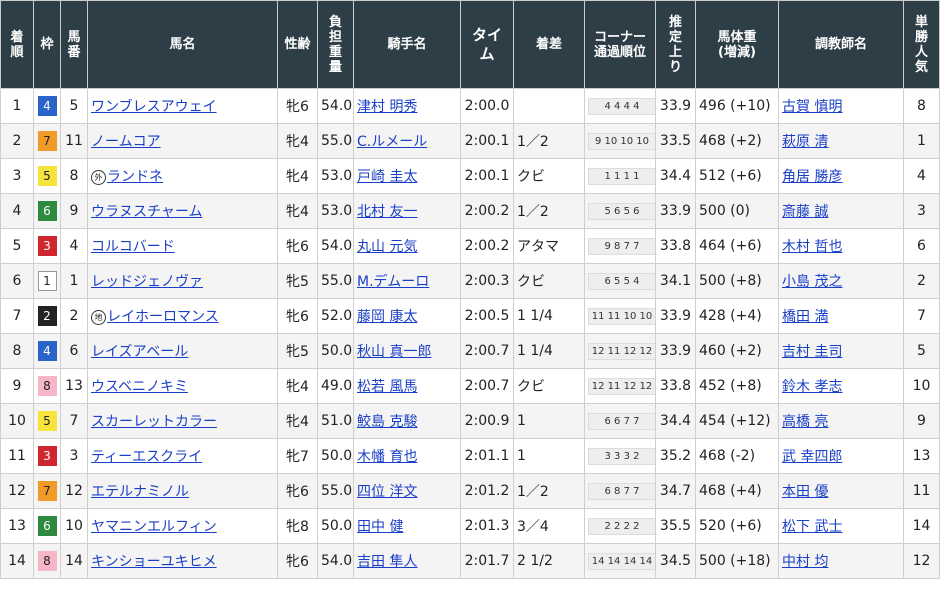  What do you see at coordinates (812, 177) in the screenshot?
I see `trainer-name-link: 角居 勝彦` at bounding box center [812, 177].